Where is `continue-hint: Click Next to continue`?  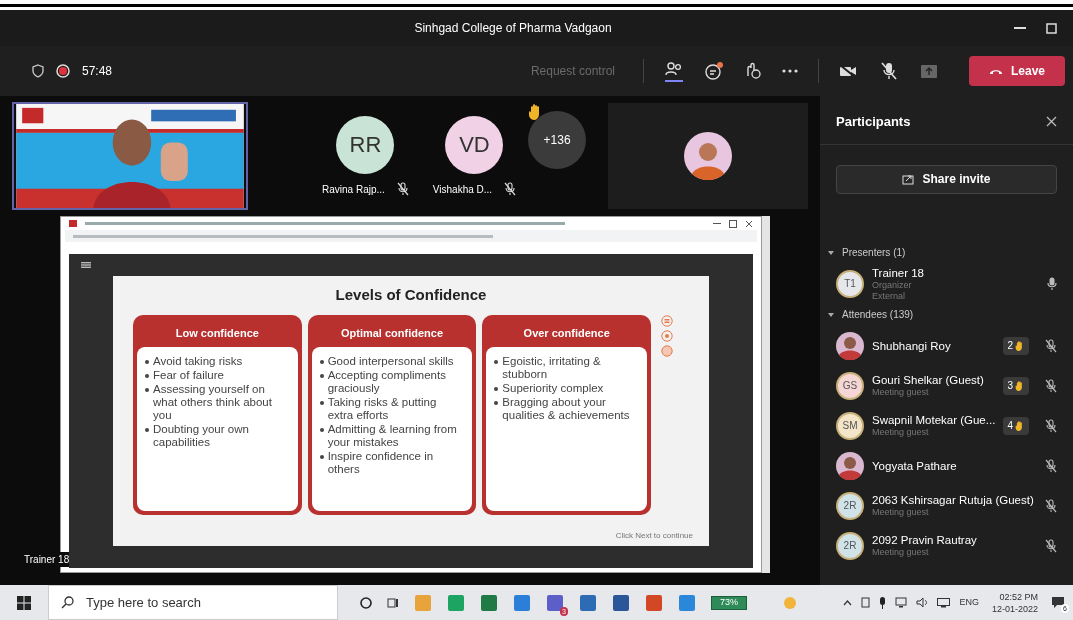
continue-hint: Click Next to continue is located at coordinates (654, 536).